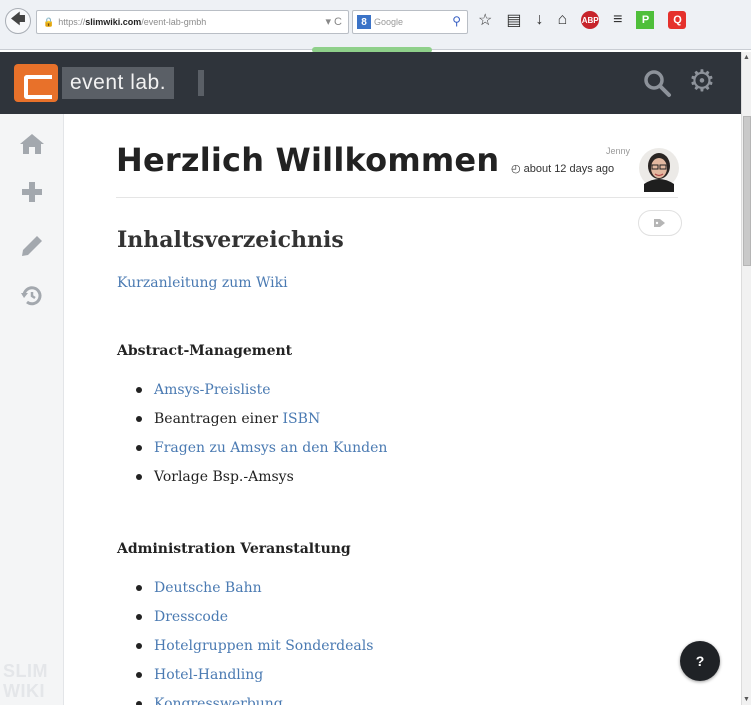  I want to click on star-icon: ☆, so click(485, 20).